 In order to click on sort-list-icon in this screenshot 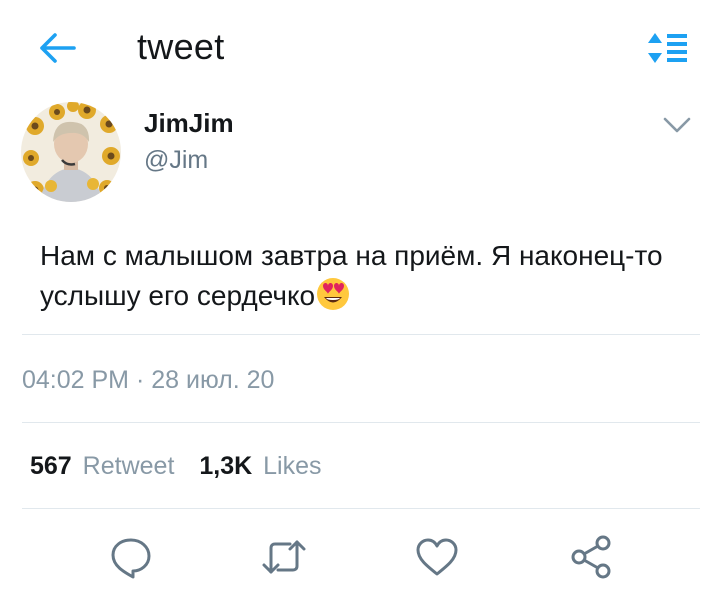, I will do `click(667, 48)`.